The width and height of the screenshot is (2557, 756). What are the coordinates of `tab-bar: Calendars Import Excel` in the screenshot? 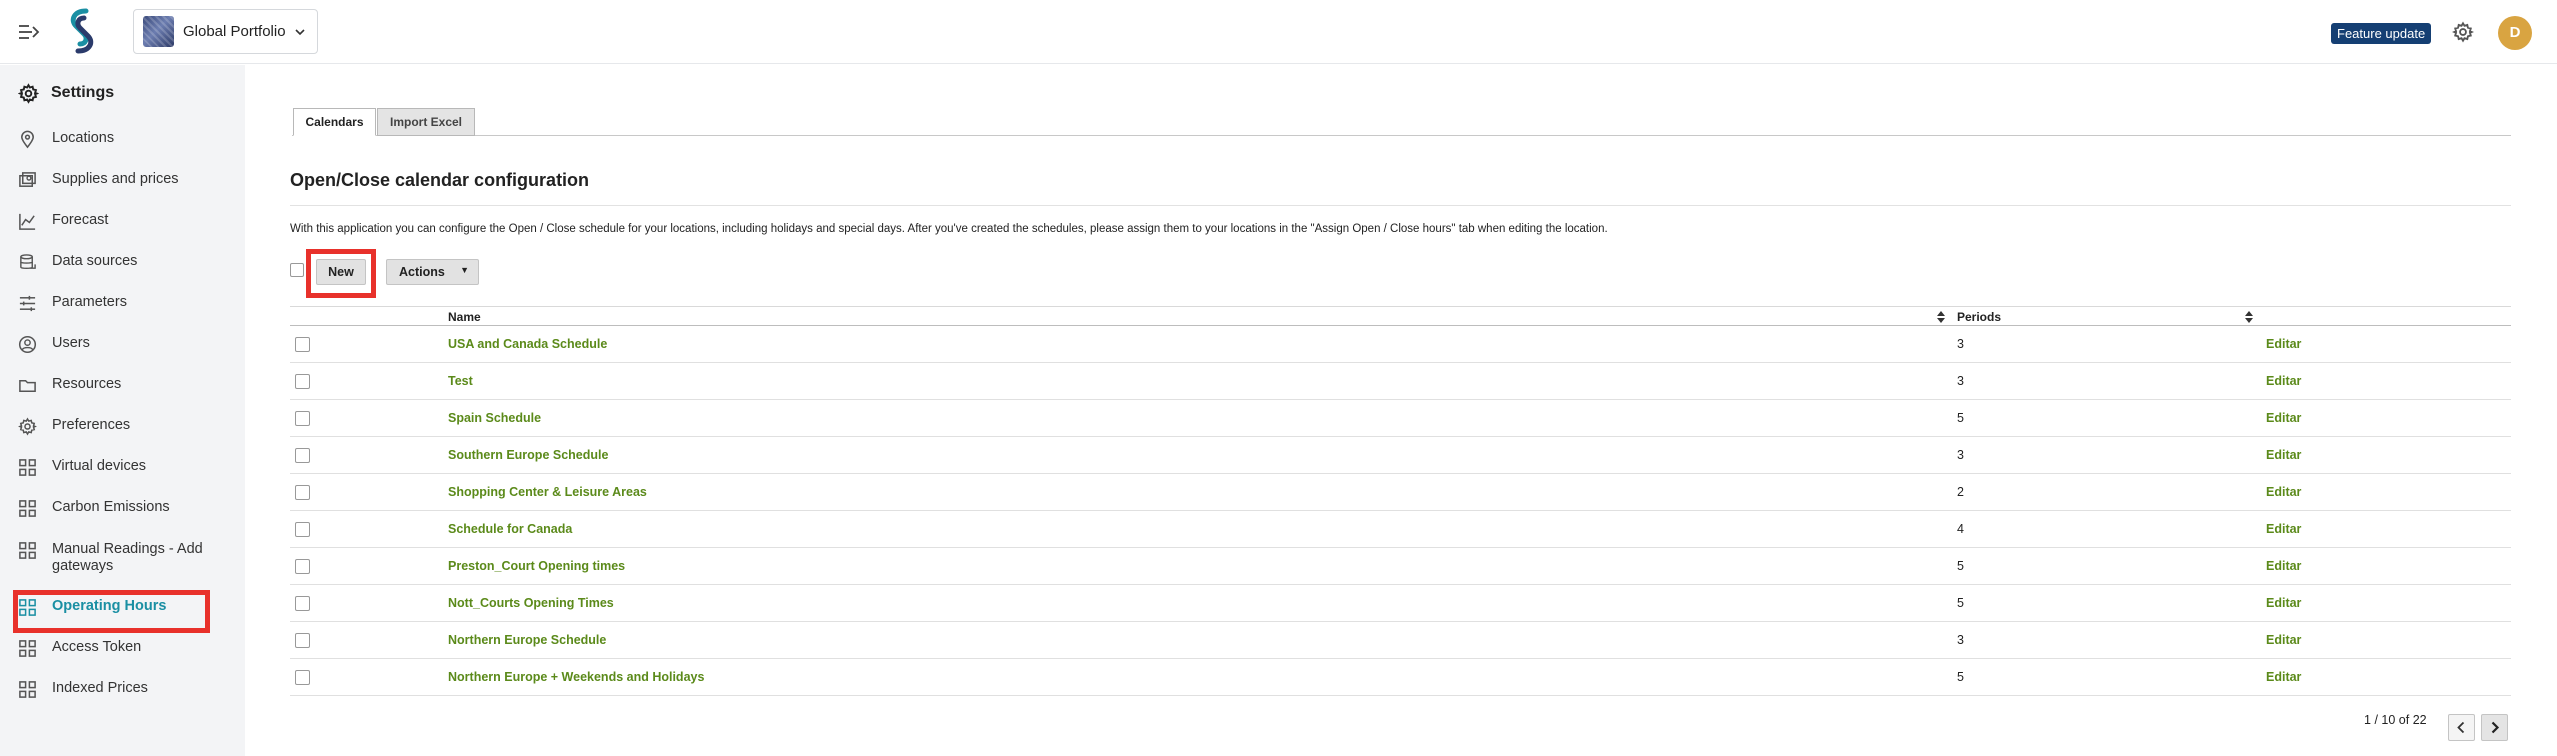 It's located at (1401, 122).